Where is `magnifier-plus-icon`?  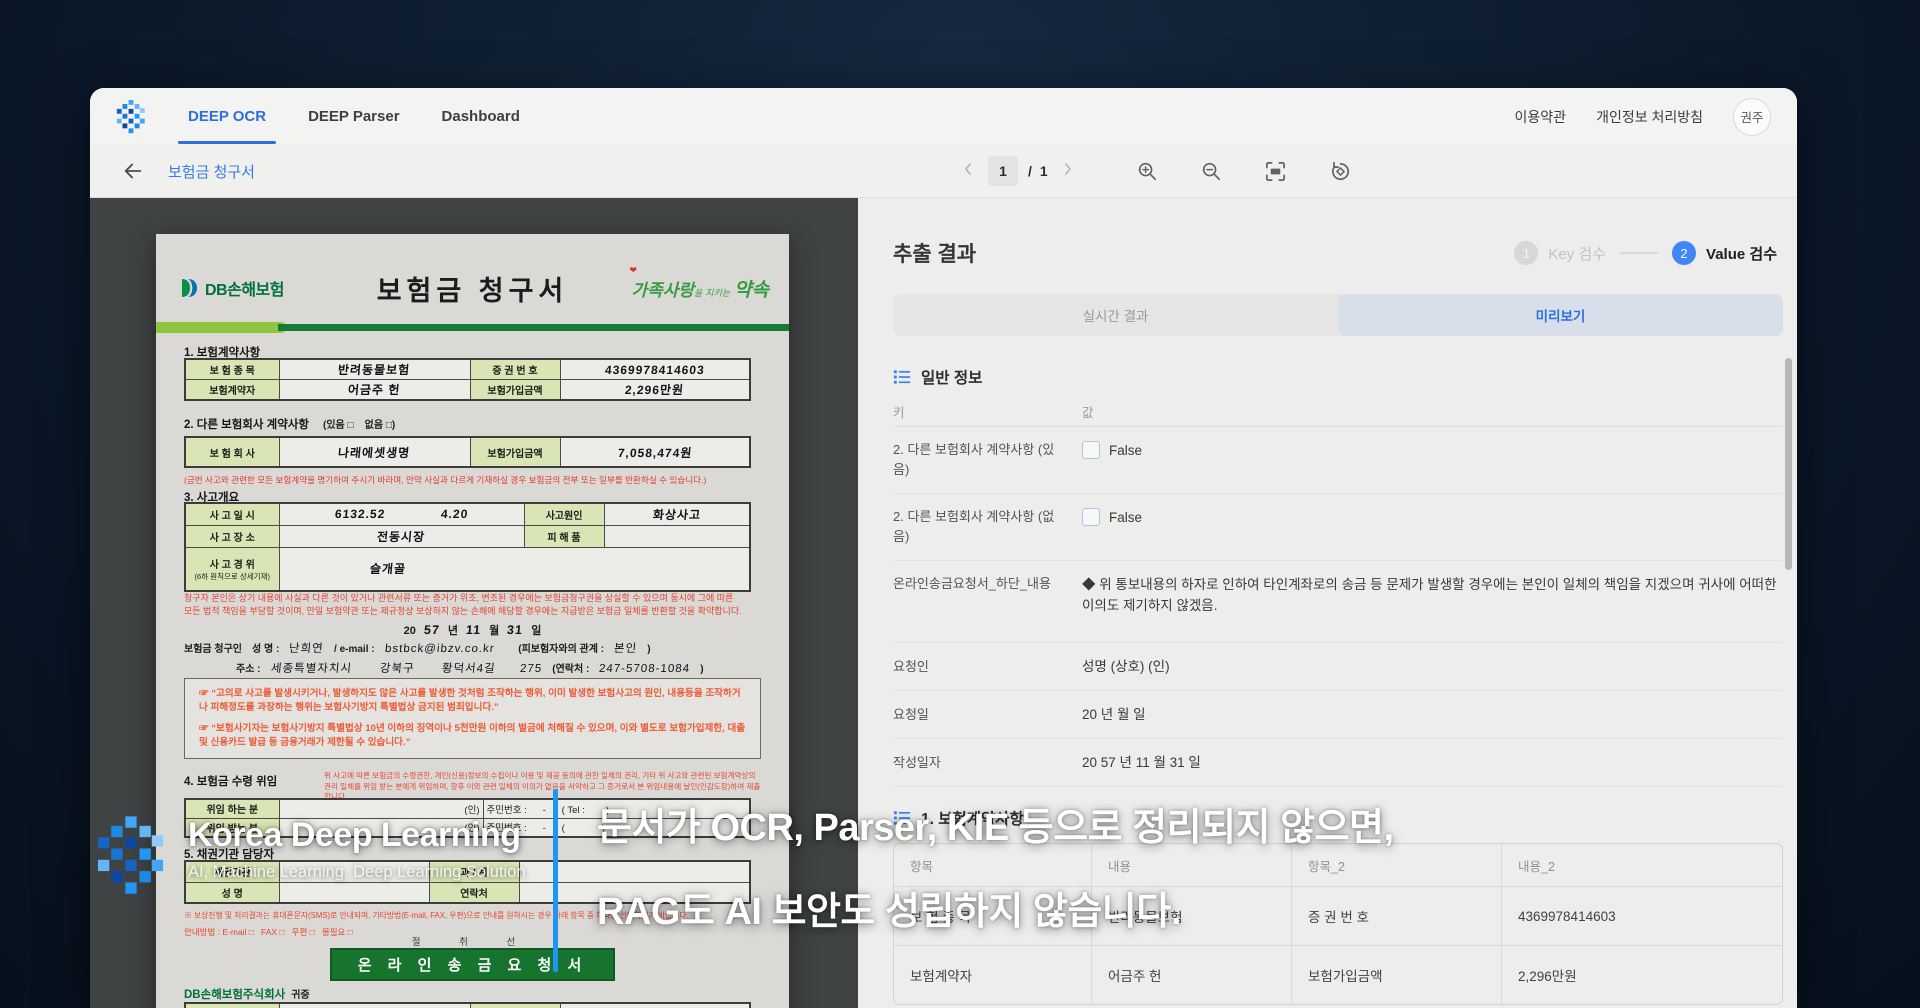
magnifier-plus-icon is located at coordinates (1147, 171).